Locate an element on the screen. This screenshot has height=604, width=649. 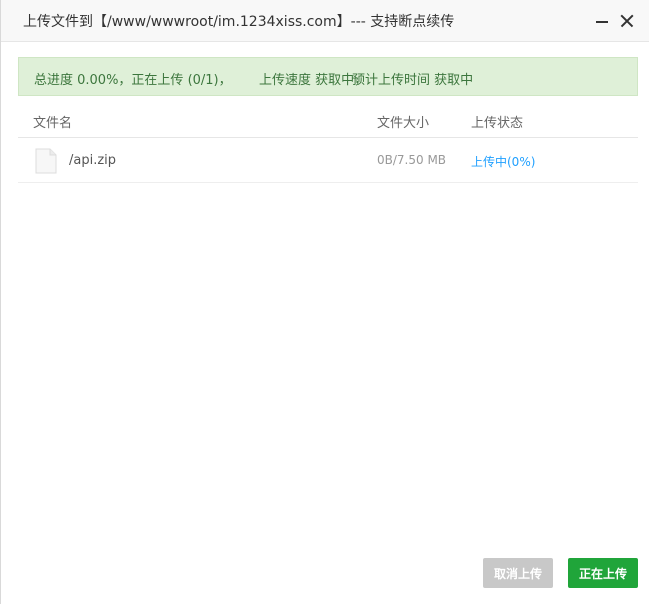
table-row: /api.zip 0B/7.50 MB 上传中(0%) is located at coordinates (328, 160).